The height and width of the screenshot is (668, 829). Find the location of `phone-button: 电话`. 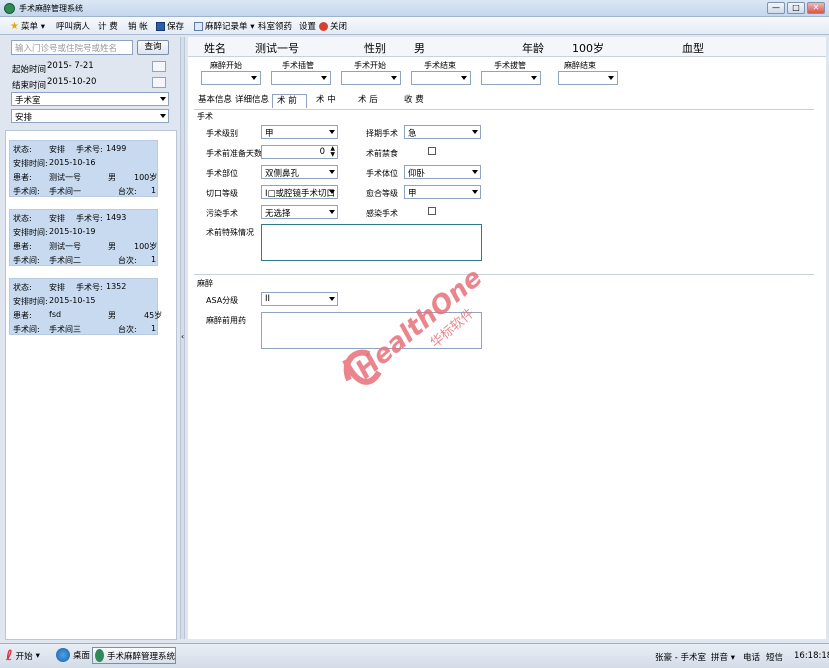

phone-button: 电话 is located at coordinates (751, 657).